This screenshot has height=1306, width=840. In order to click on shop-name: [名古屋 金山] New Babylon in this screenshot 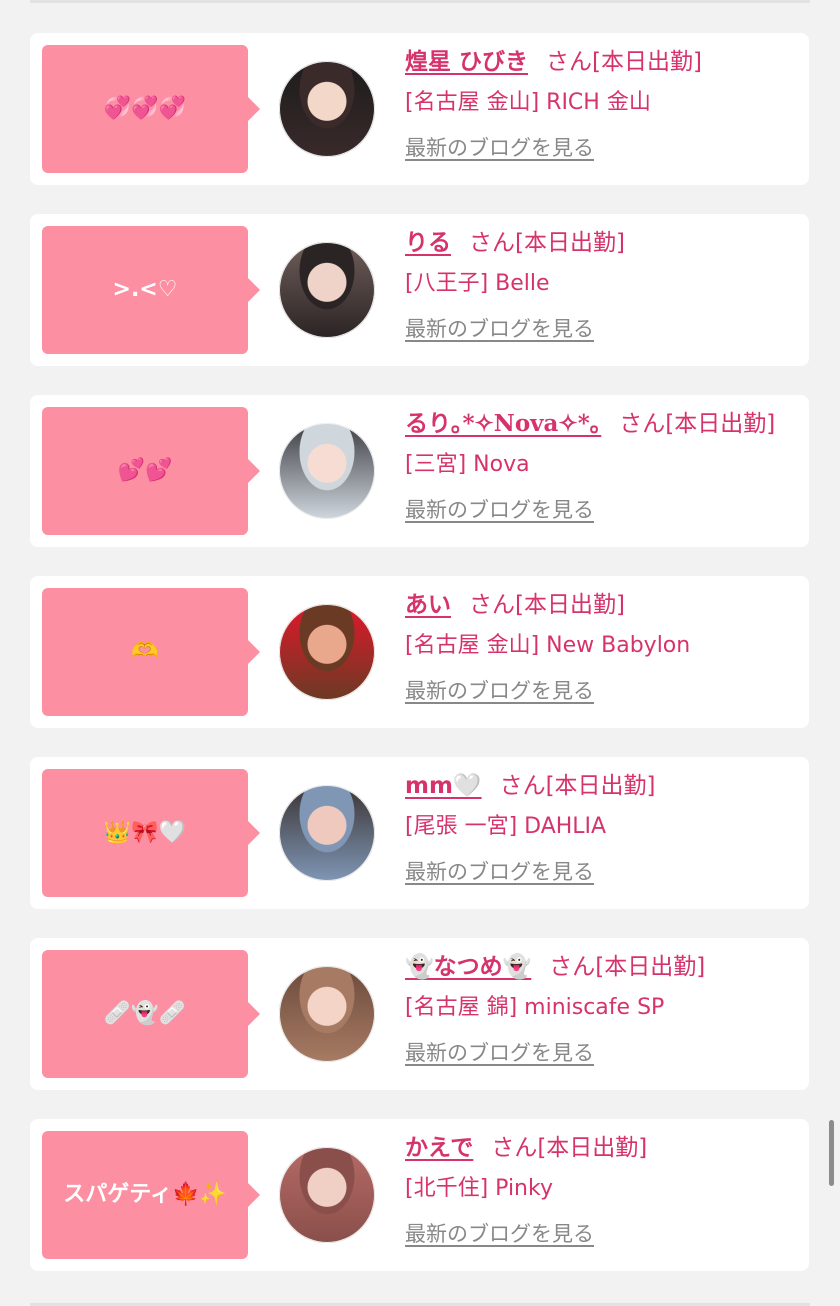, I will do `click(548, 645)`.